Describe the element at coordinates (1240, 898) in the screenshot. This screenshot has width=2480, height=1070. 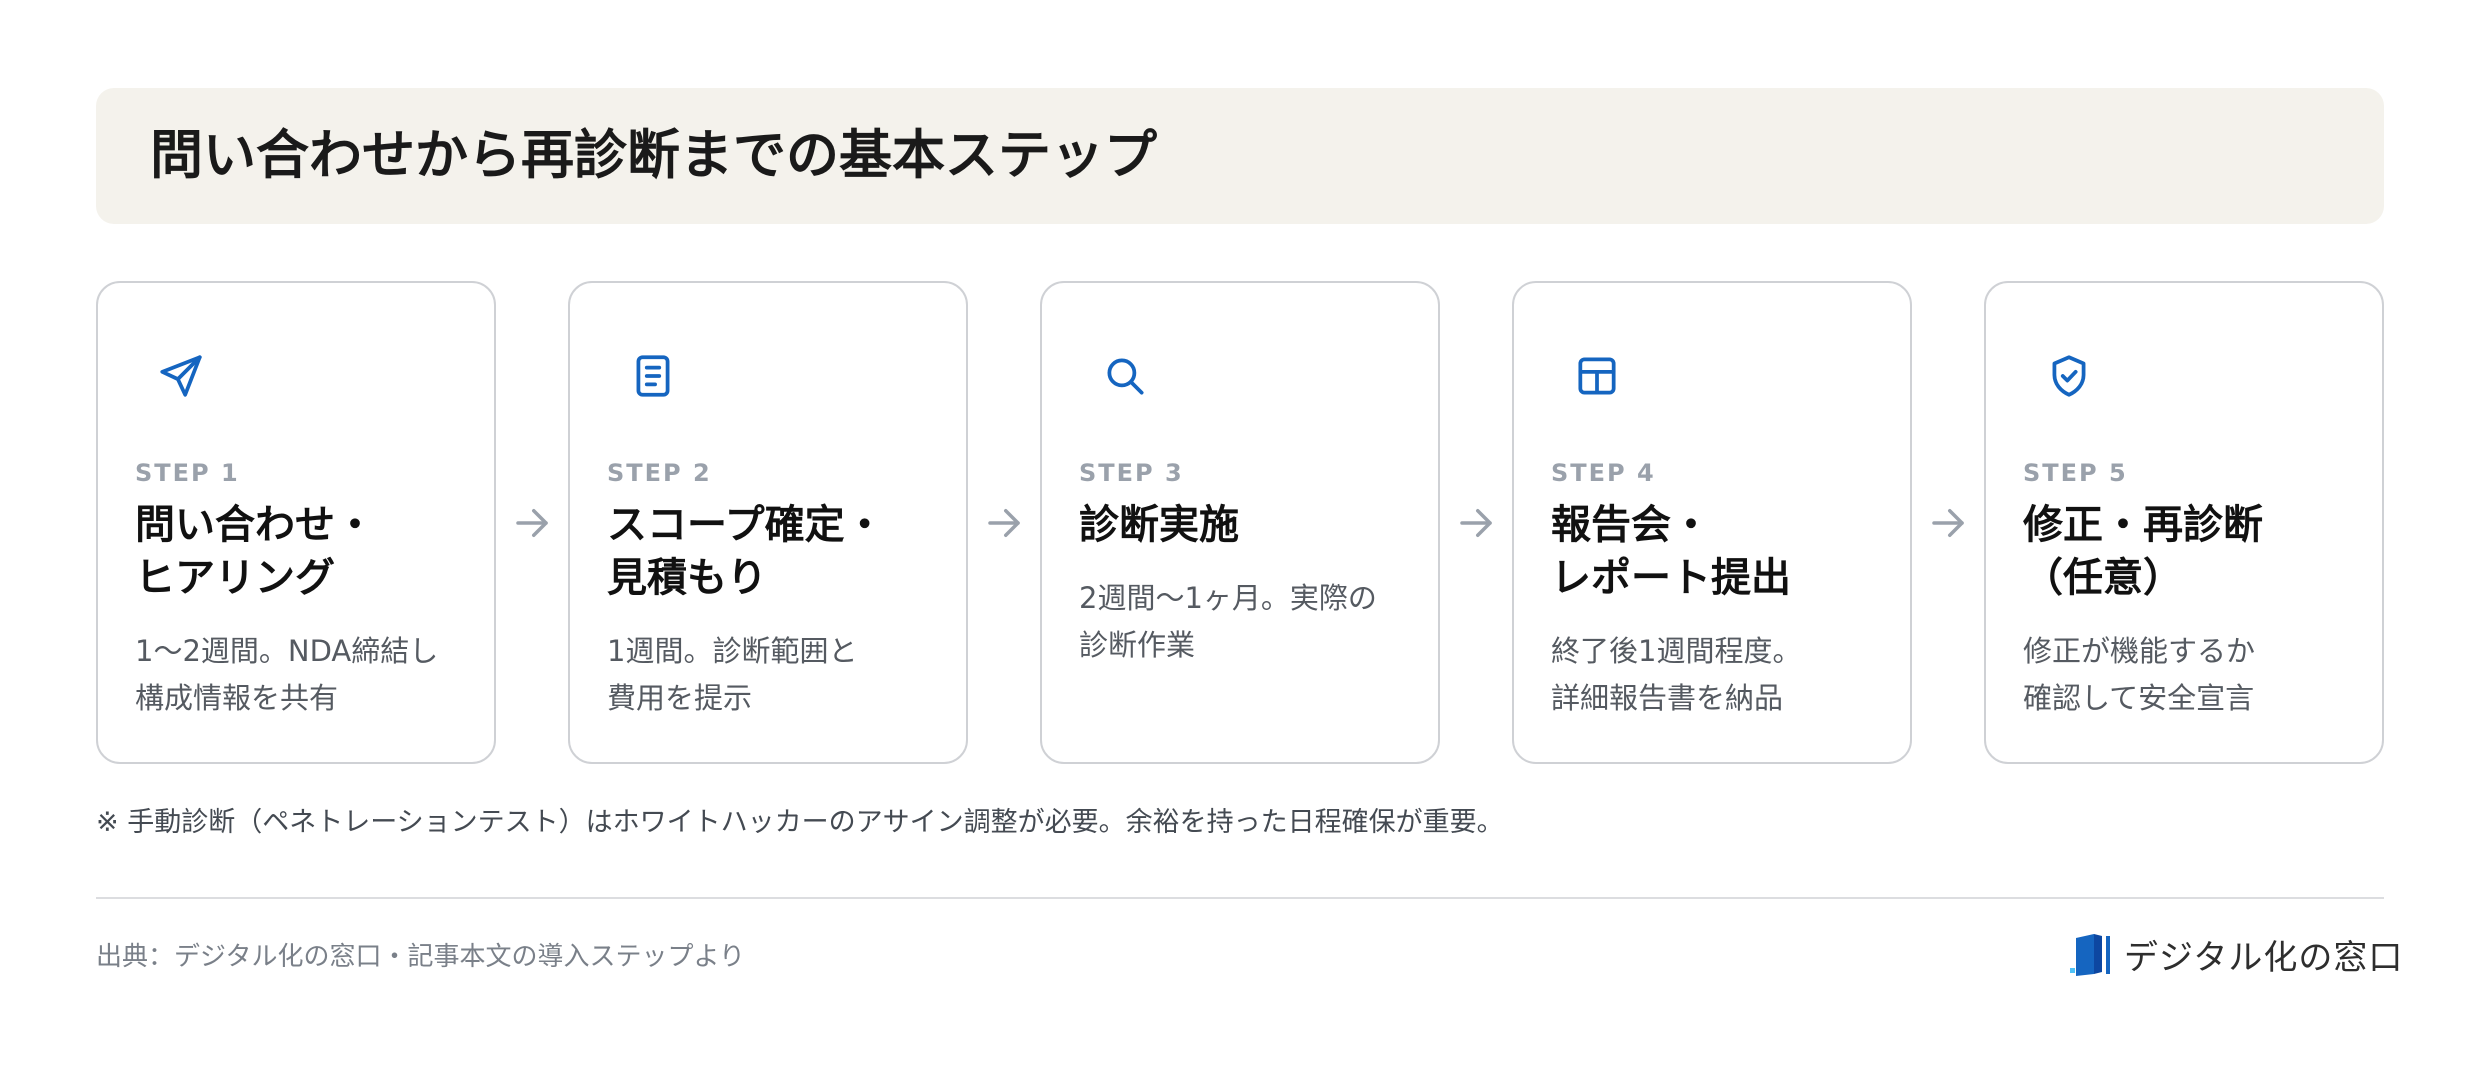
I see `divider` at that location.